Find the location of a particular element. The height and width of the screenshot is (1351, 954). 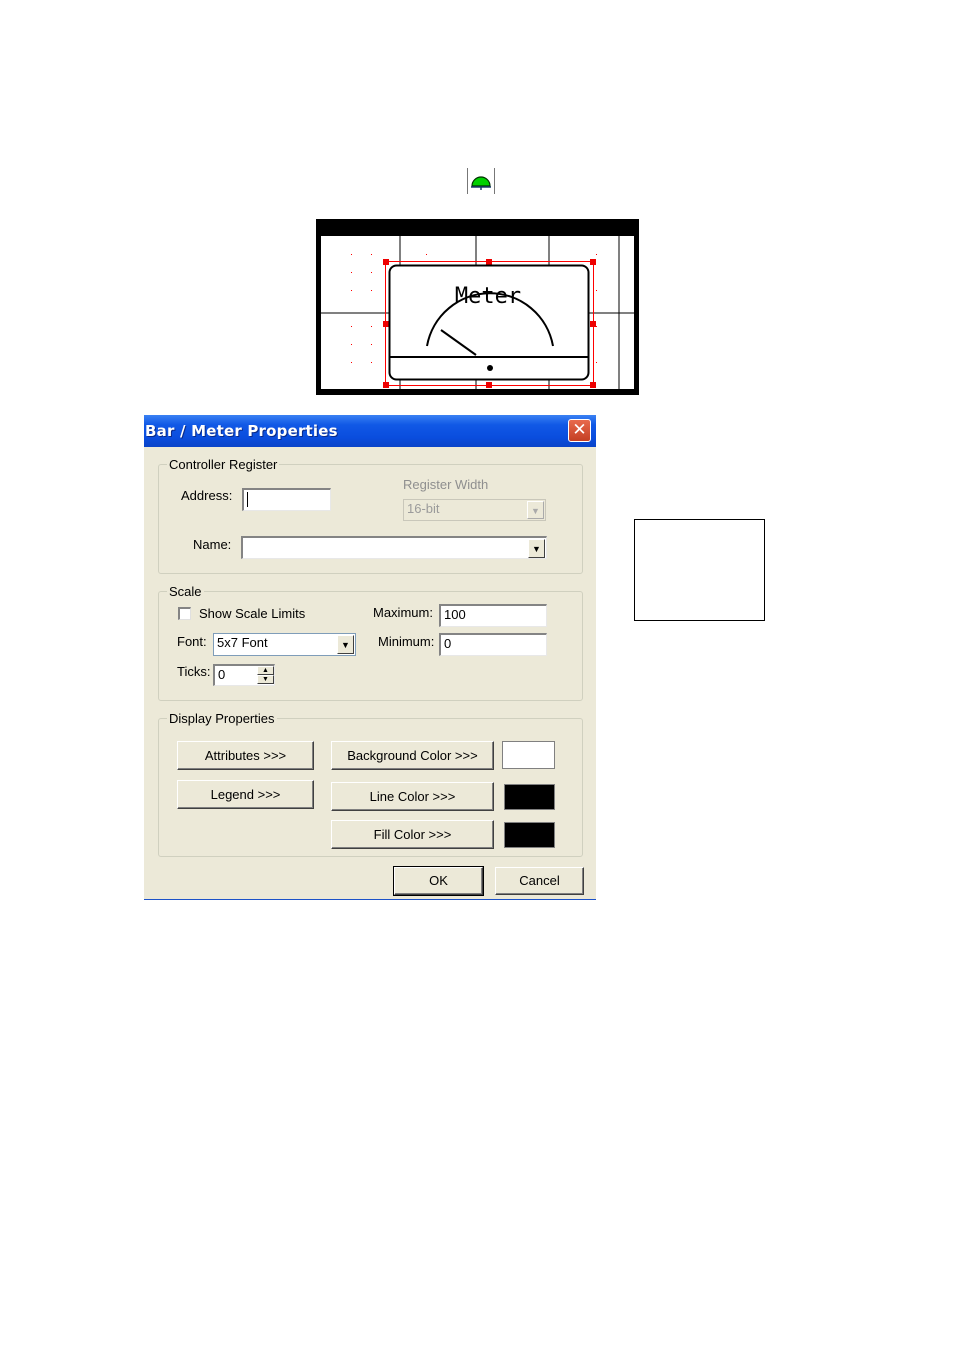

ticks-spinner: ▲ ▼ is located at coordinates (265, 675).